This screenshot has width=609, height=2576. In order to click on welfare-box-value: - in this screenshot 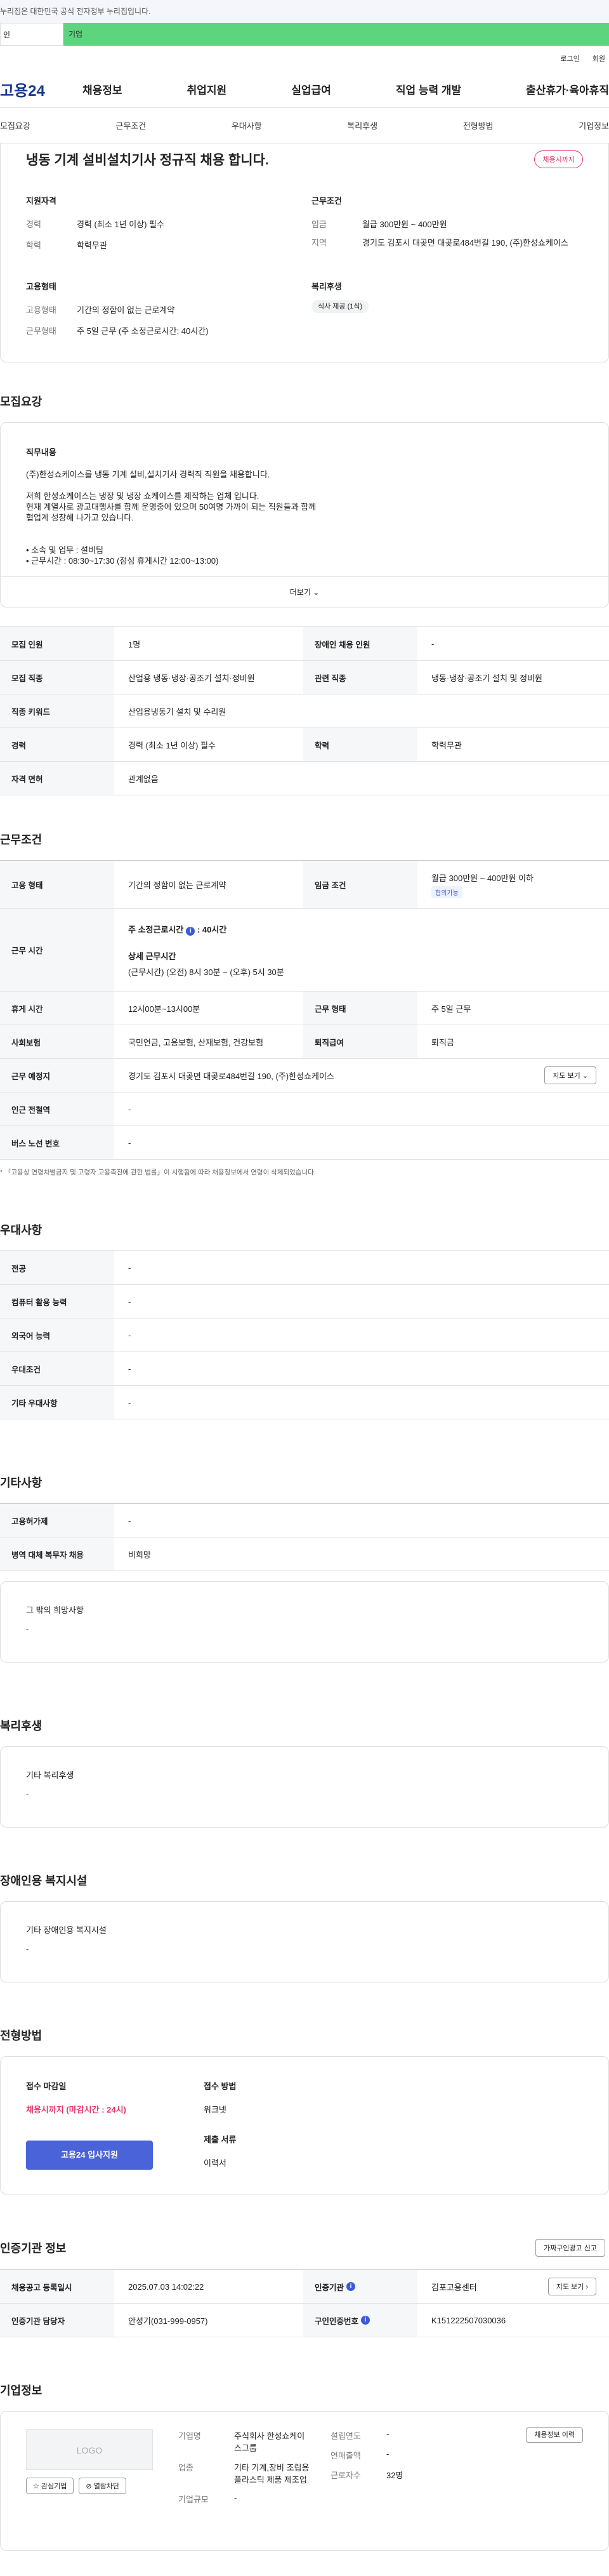, I will do `click(27, 1794)`.